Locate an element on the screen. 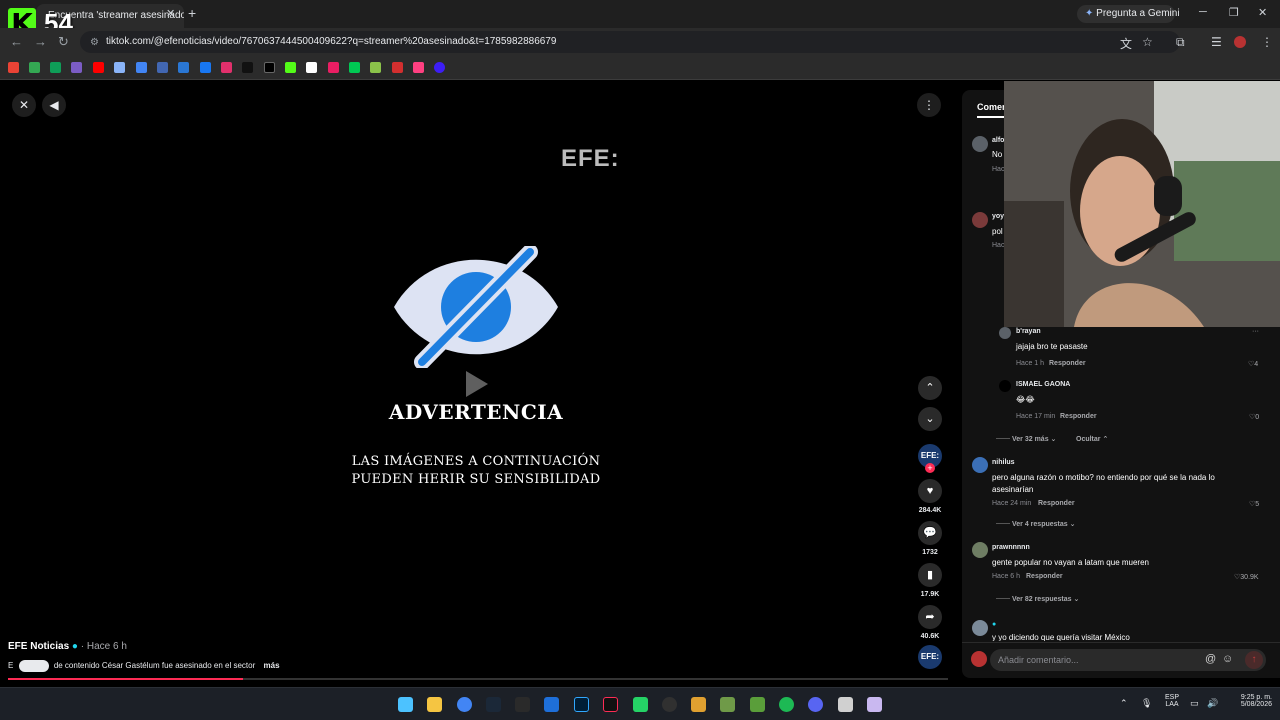 This screenshot has width=1280, height=720. discord-icon is located at coordinates (815, 704).